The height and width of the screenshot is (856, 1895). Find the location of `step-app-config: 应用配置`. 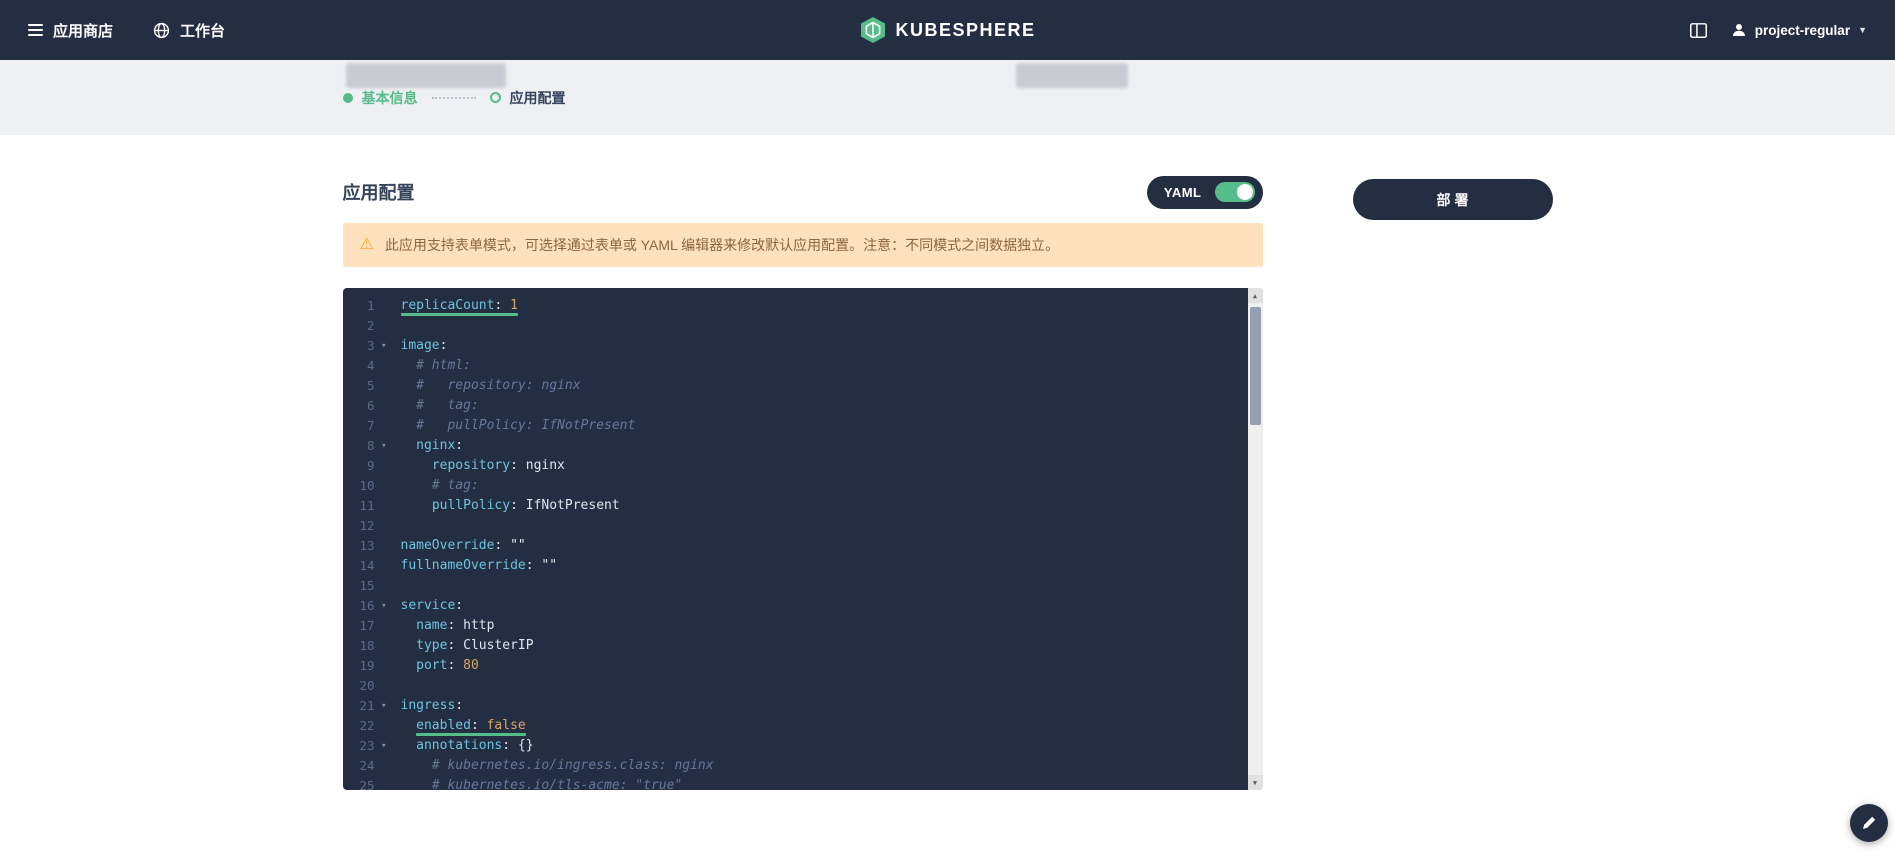

step-app-config: 应用配置 is located at coordinates (527, 98).